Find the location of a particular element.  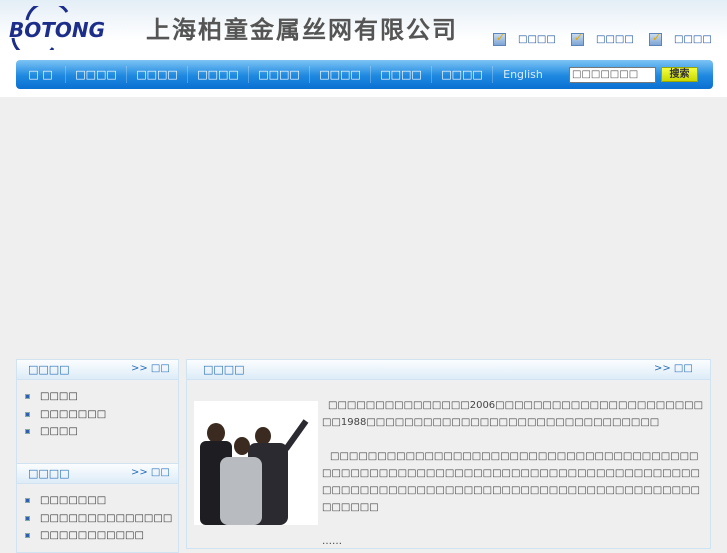

list-item: □□□□□□□□□□□ is located at coordinates (97, 536).